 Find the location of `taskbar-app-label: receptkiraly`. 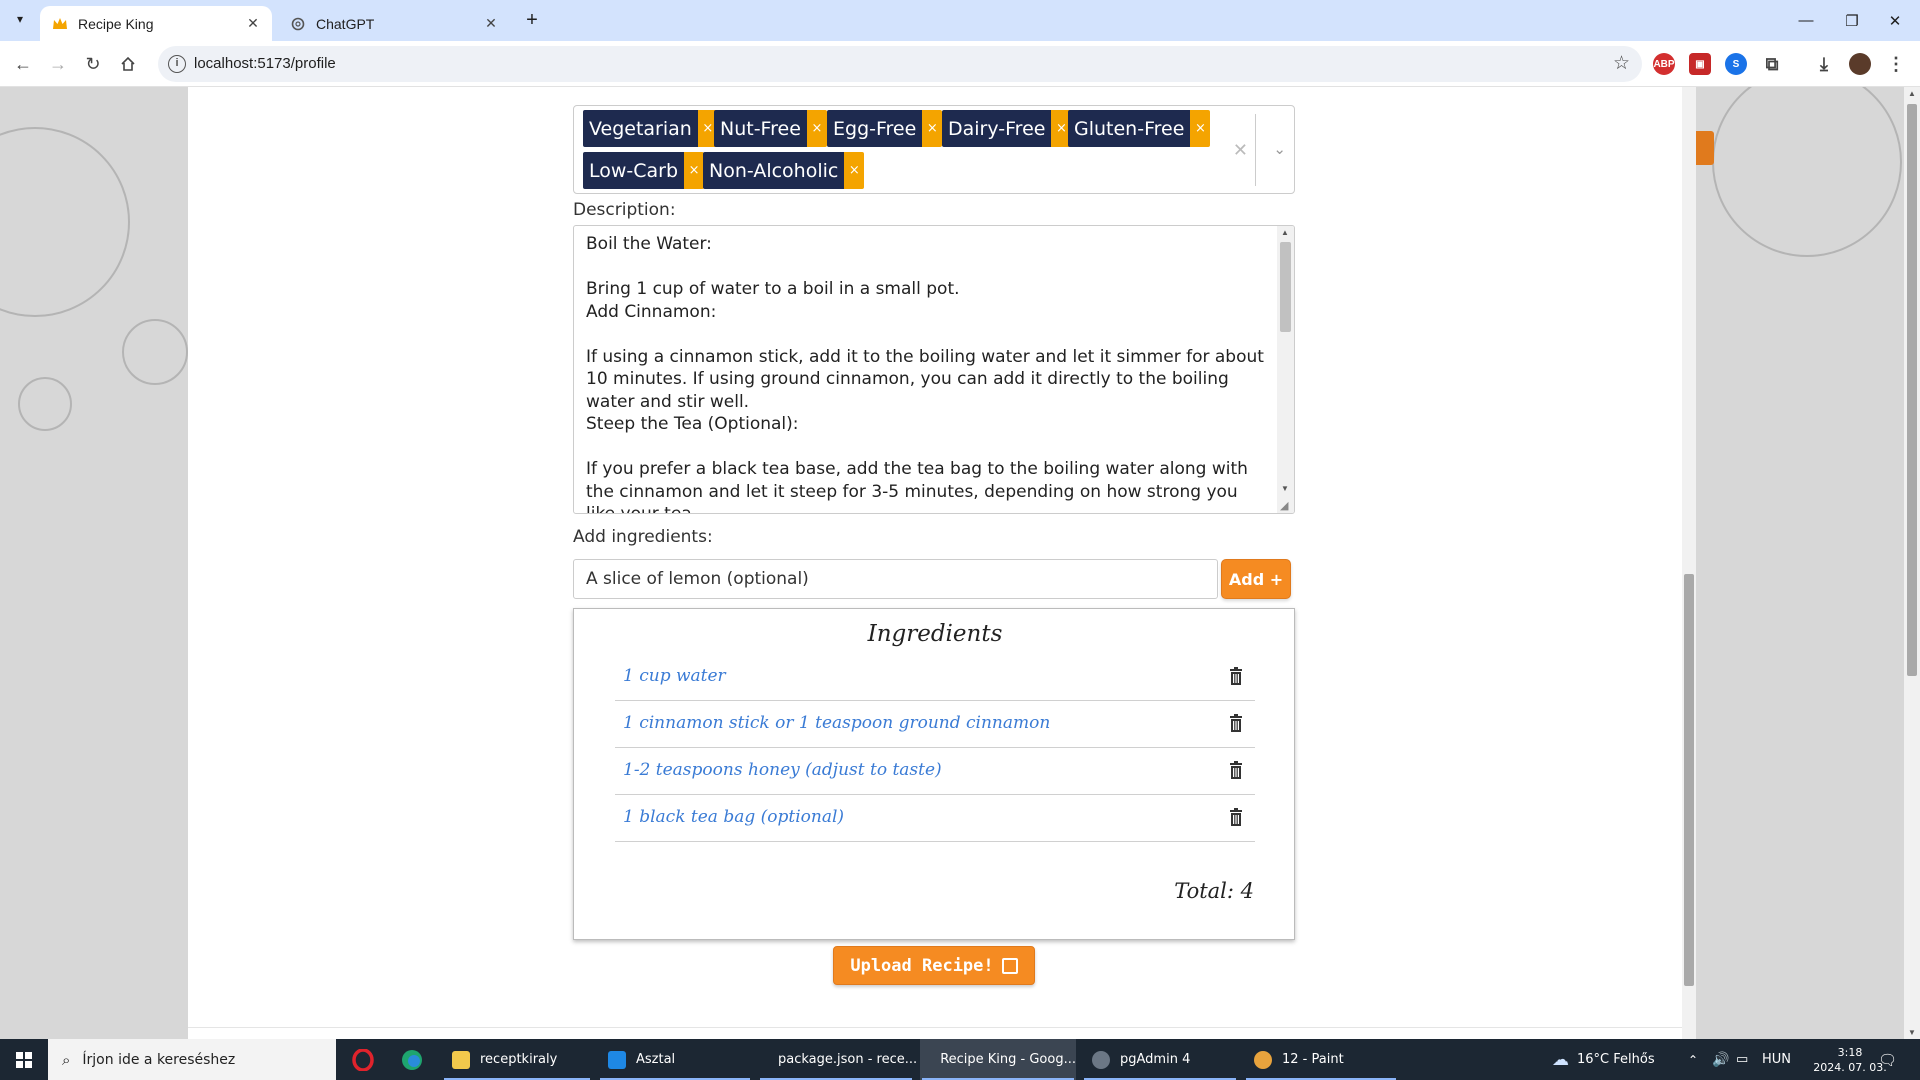

taskbar-app-label: receptkiraly is located at coordinates (519, 1059).